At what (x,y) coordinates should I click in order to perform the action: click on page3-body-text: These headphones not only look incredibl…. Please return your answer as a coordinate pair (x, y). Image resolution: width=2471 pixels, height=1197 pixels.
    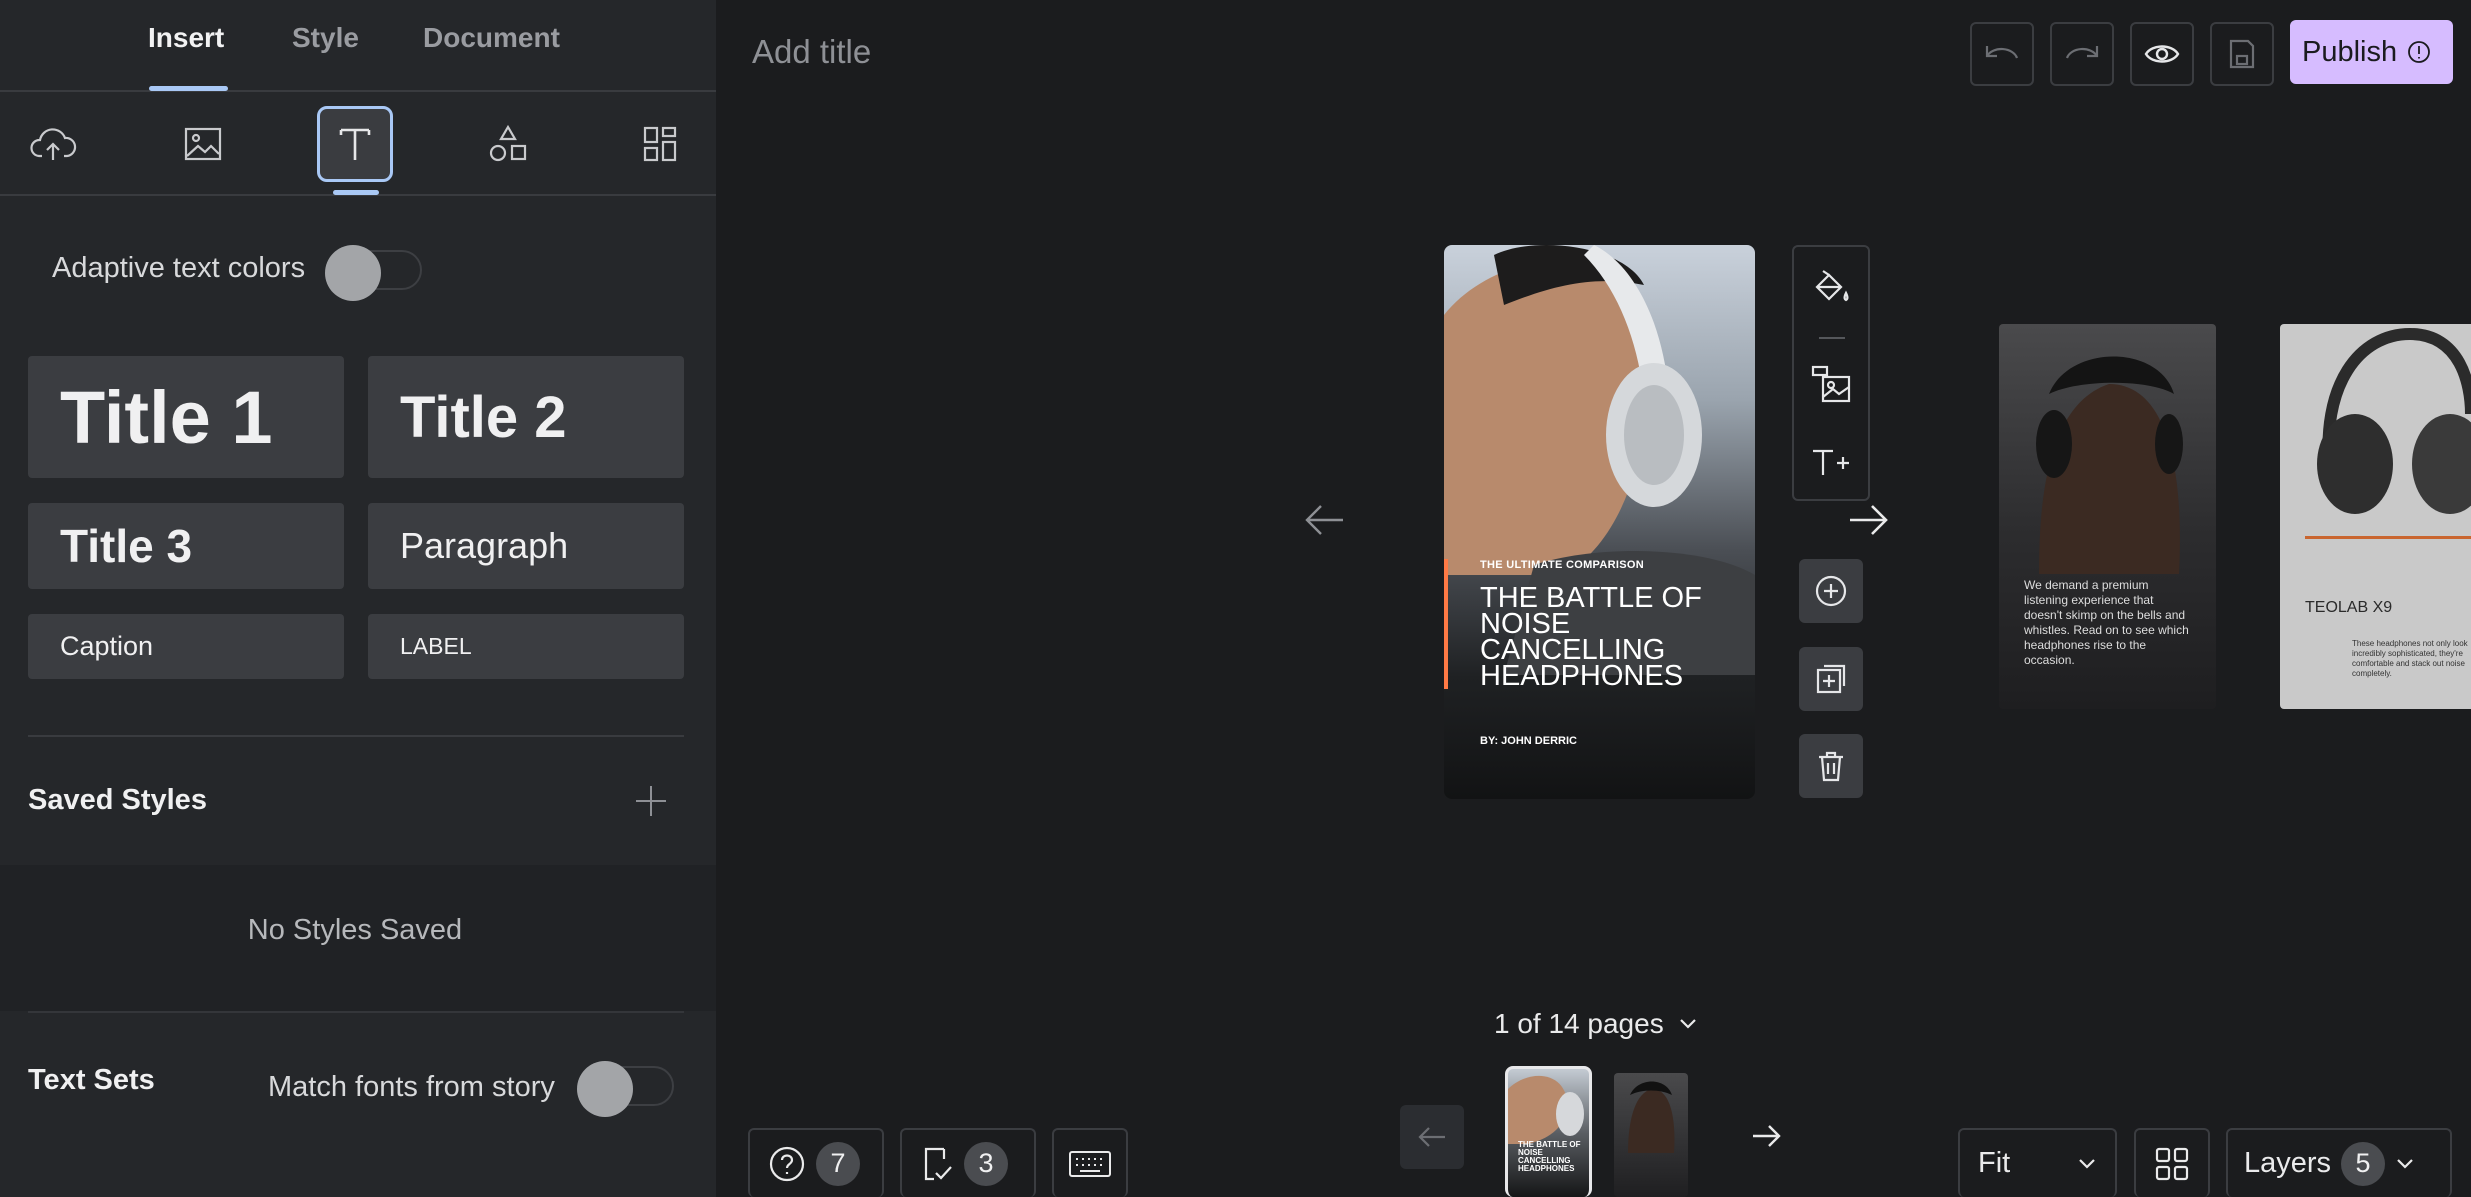
    Looking at the image, I should click on (2410, 658).